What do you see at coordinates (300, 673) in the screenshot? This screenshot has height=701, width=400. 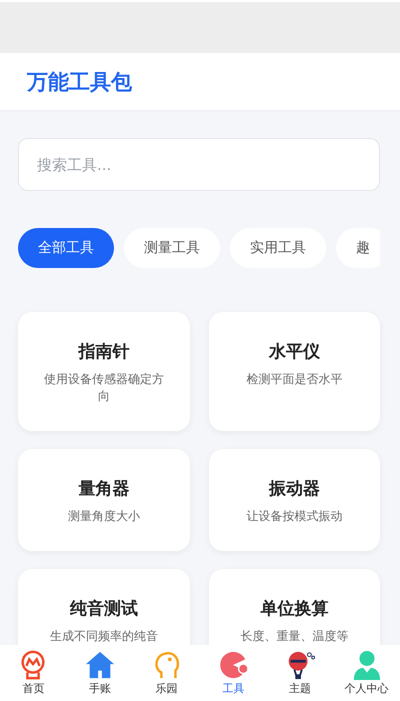 I see `tab-item: 主题` at bounding box center [300, 673].